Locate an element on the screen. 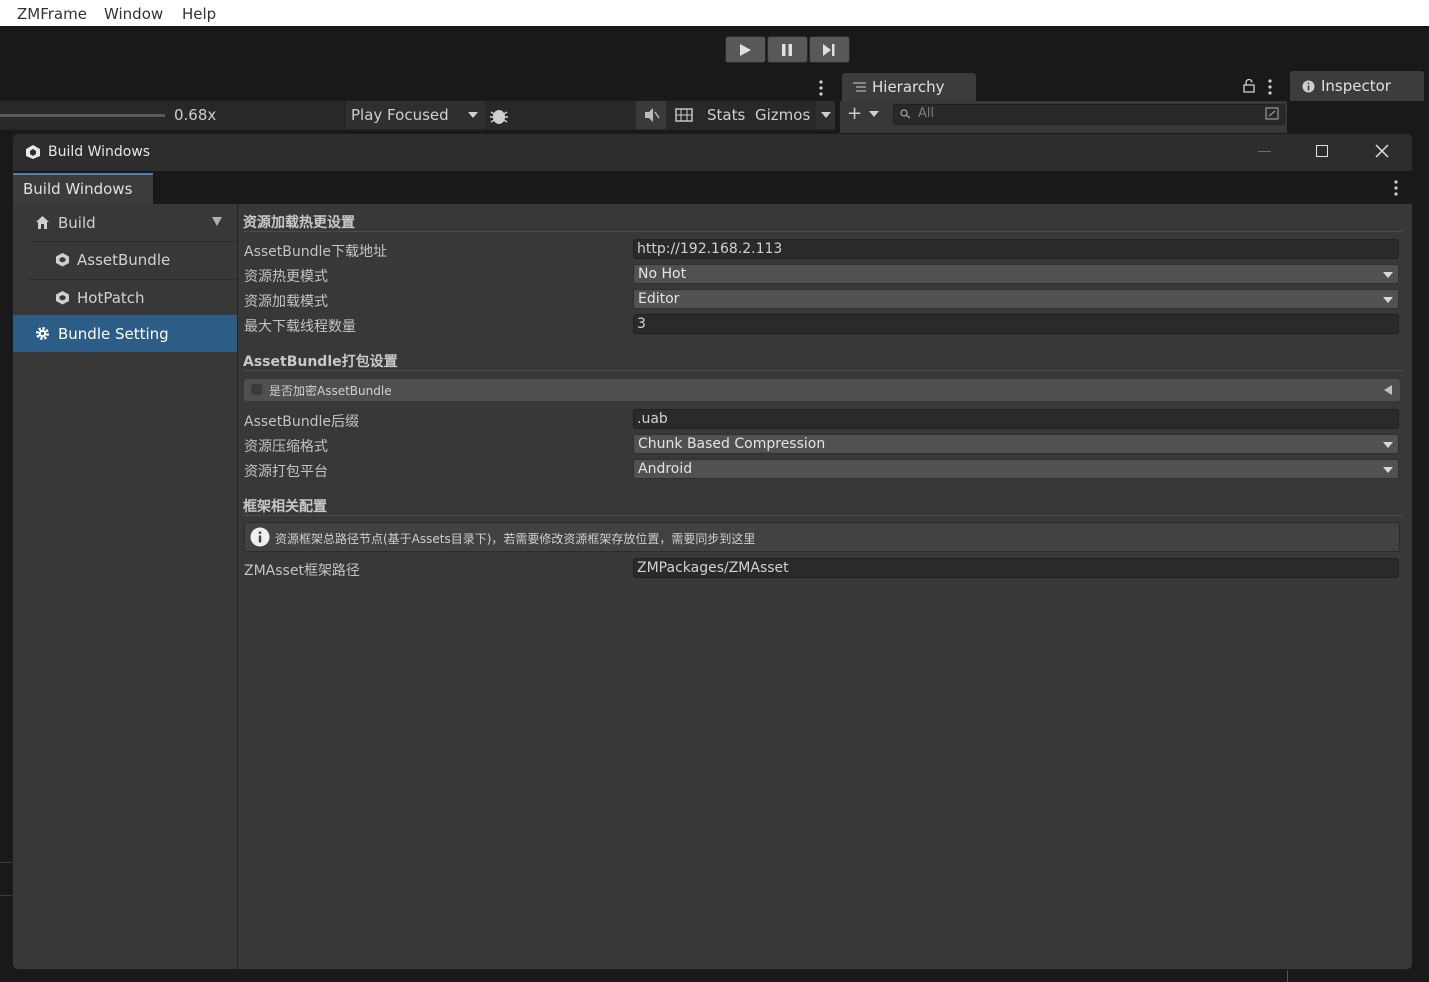 Image resolution: width=1429 pixels, height=982 pixels. section-title-load: 资源加载热更设置 is located at coordinates (299, 223).